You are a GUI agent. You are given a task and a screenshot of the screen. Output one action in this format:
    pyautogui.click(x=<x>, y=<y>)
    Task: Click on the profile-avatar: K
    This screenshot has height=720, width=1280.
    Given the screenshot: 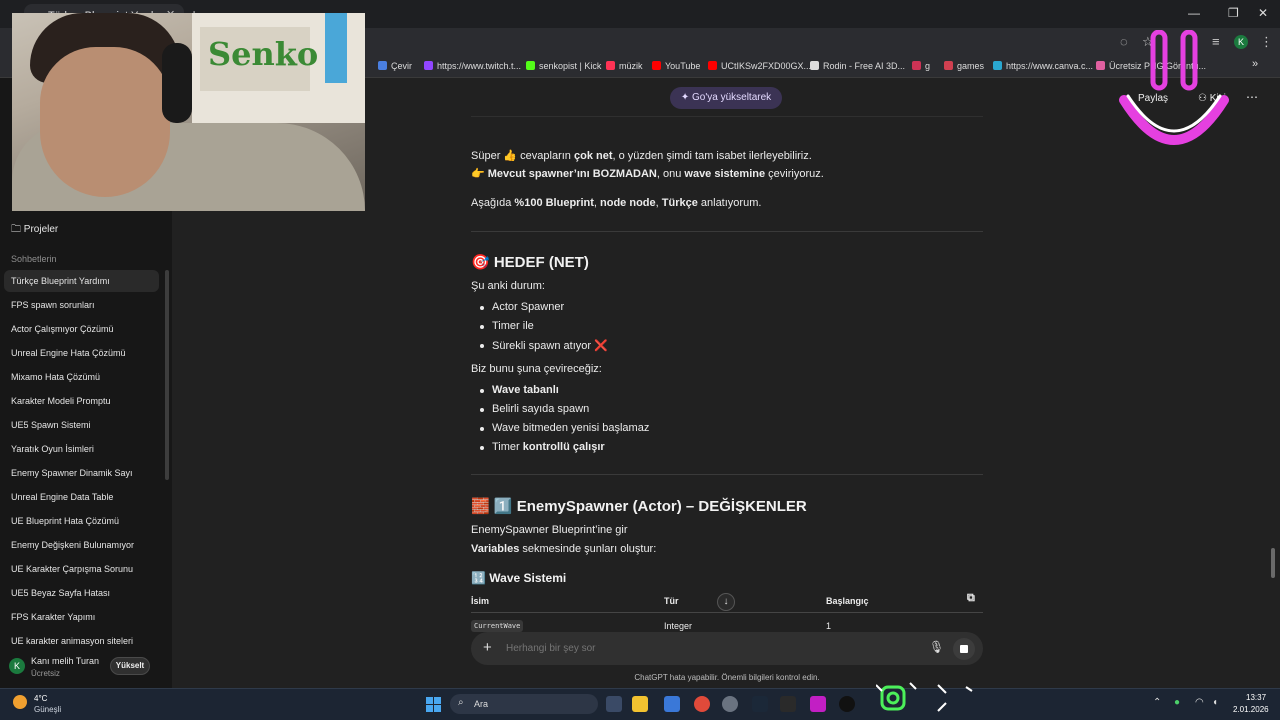 What is the action you would take?
    pyautogui.click(x=1241, y=42)
    